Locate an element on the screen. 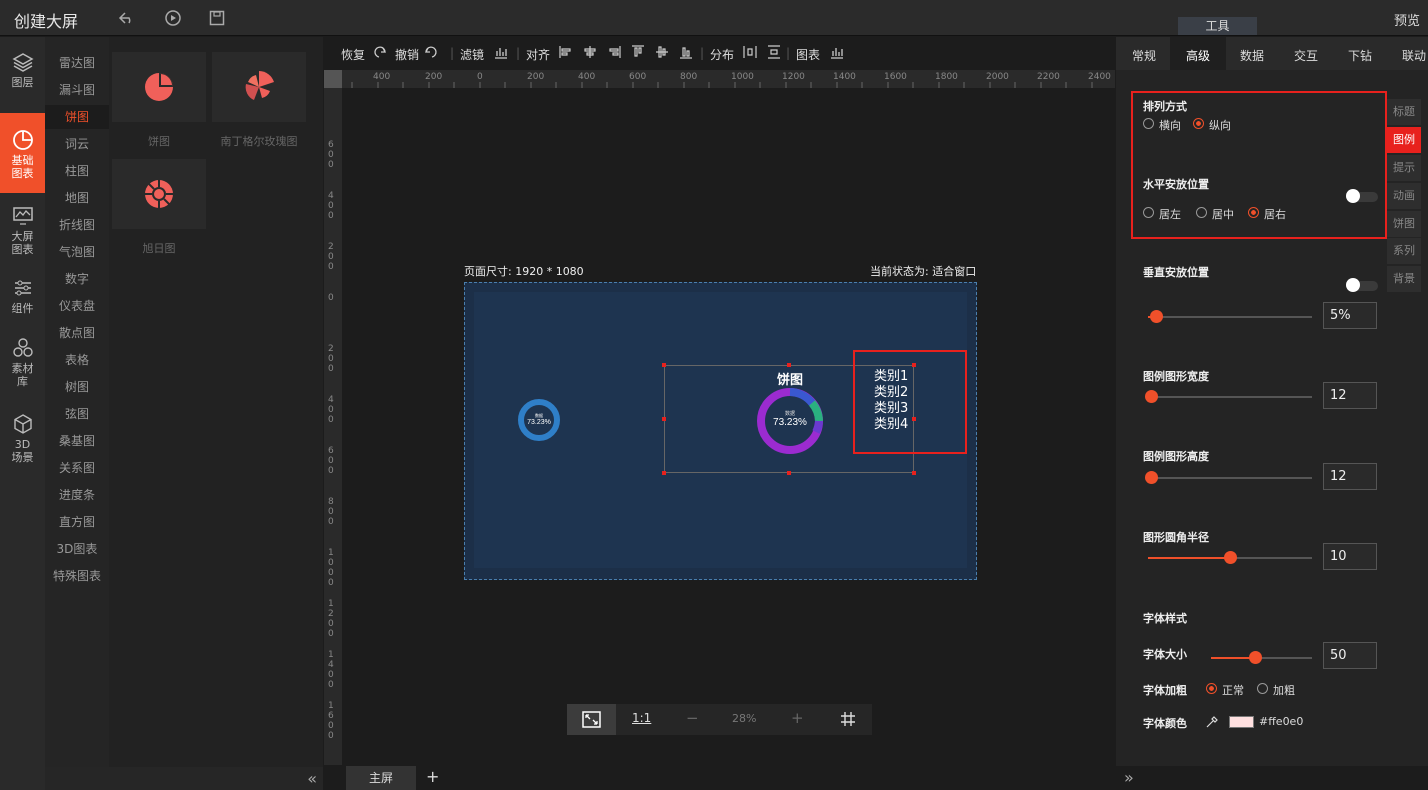 This screenshot has height=790, width=1428. thumb-nightingale is located at coordinates (259, 87).